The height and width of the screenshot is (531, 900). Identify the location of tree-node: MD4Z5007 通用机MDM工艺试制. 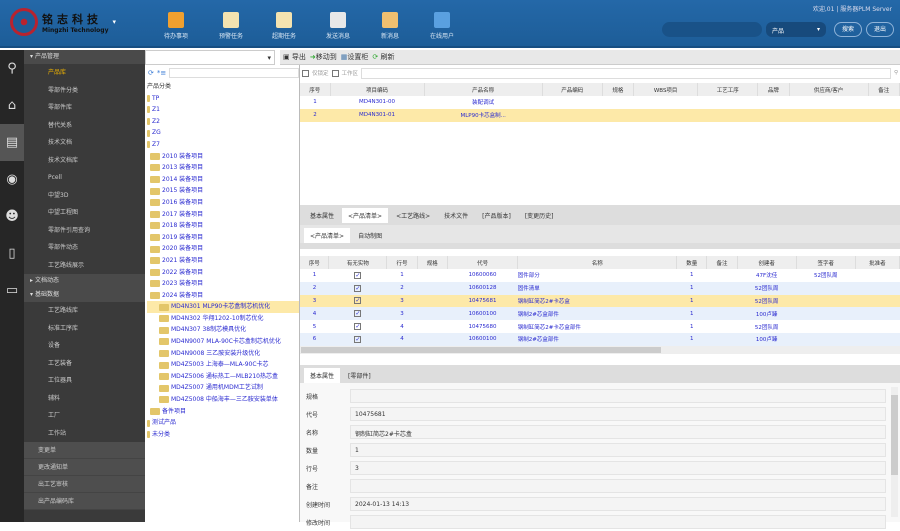
(223, 388).